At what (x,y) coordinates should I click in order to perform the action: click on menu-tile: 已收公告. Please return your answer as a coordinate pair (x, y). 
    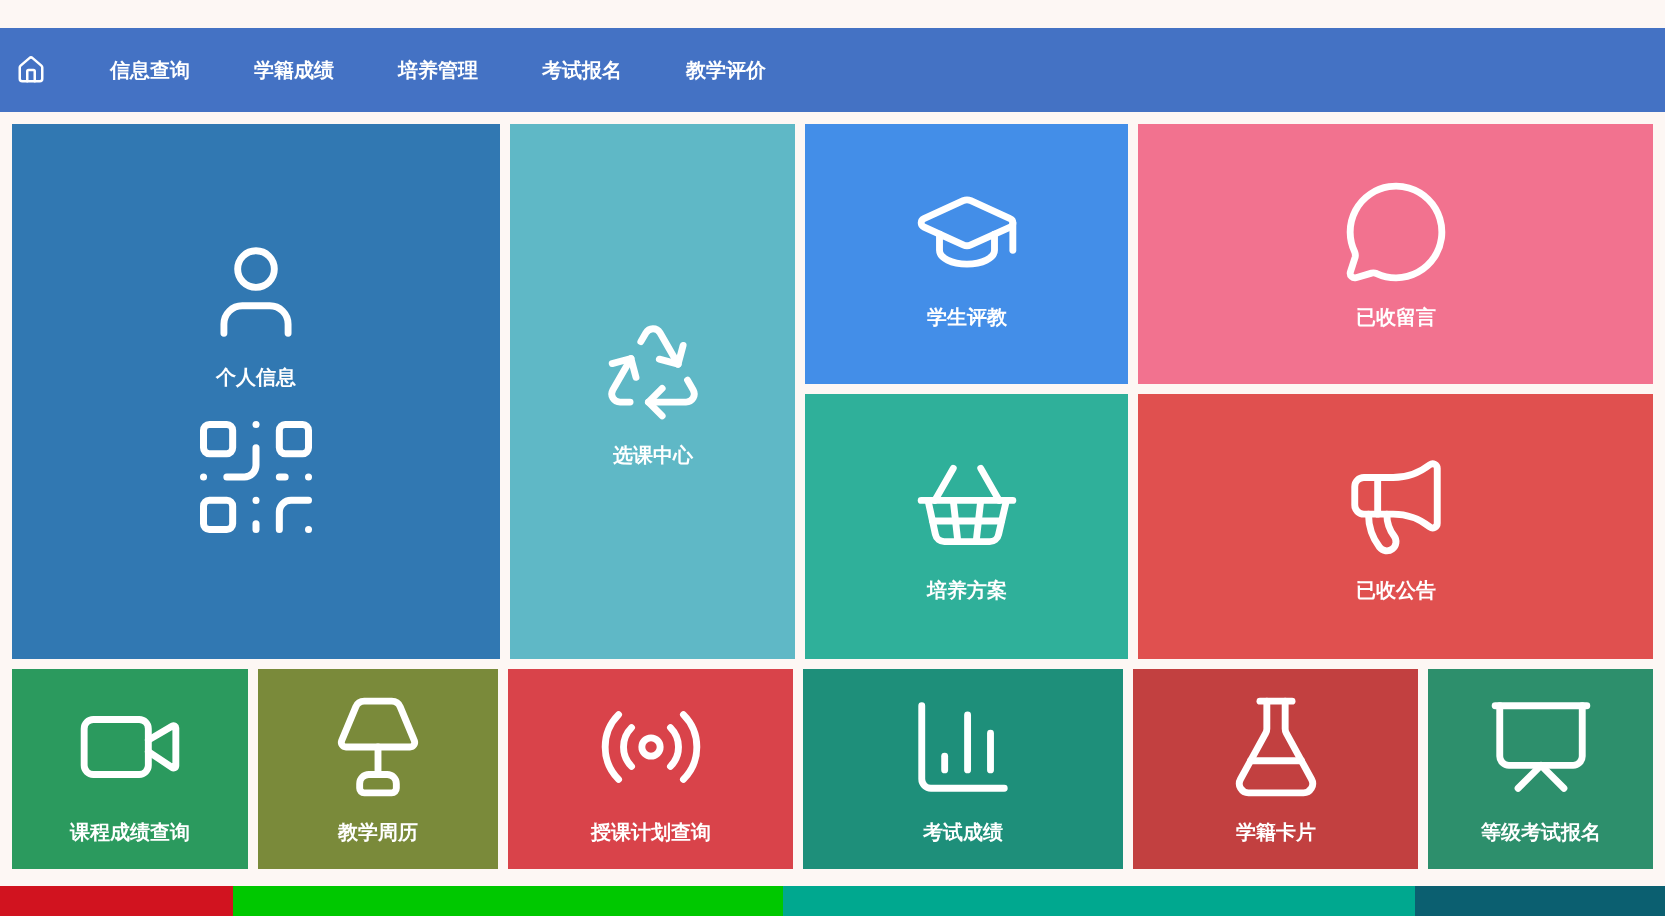
    Looking at the image, I should click on (1395, 526).